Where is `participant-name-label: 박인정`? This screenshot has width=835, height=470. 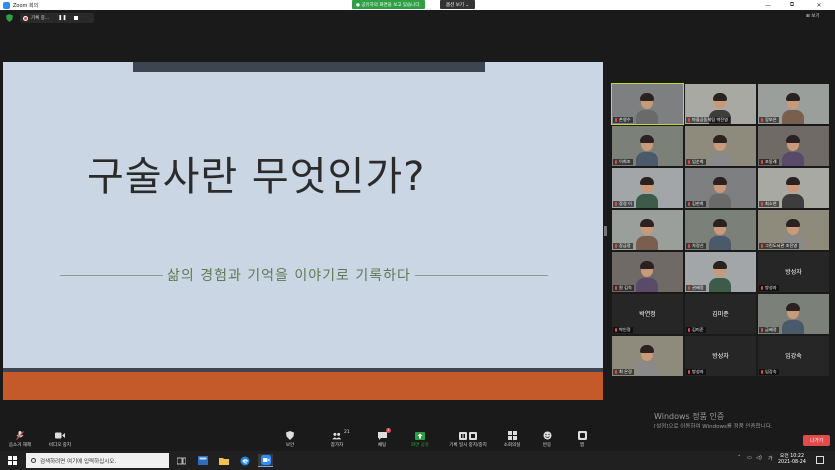
participant-name-label: 박인정 is located at coordinates (623, 330).